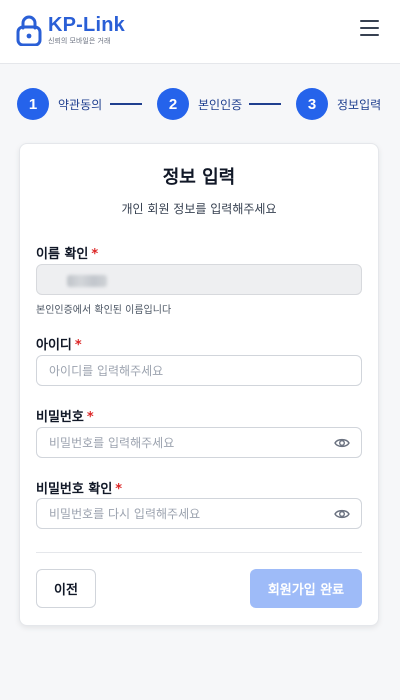  Describe the element at coordinates (54, 345) in the screenshot. I see `user-id-label-text: 아이디` at that location.